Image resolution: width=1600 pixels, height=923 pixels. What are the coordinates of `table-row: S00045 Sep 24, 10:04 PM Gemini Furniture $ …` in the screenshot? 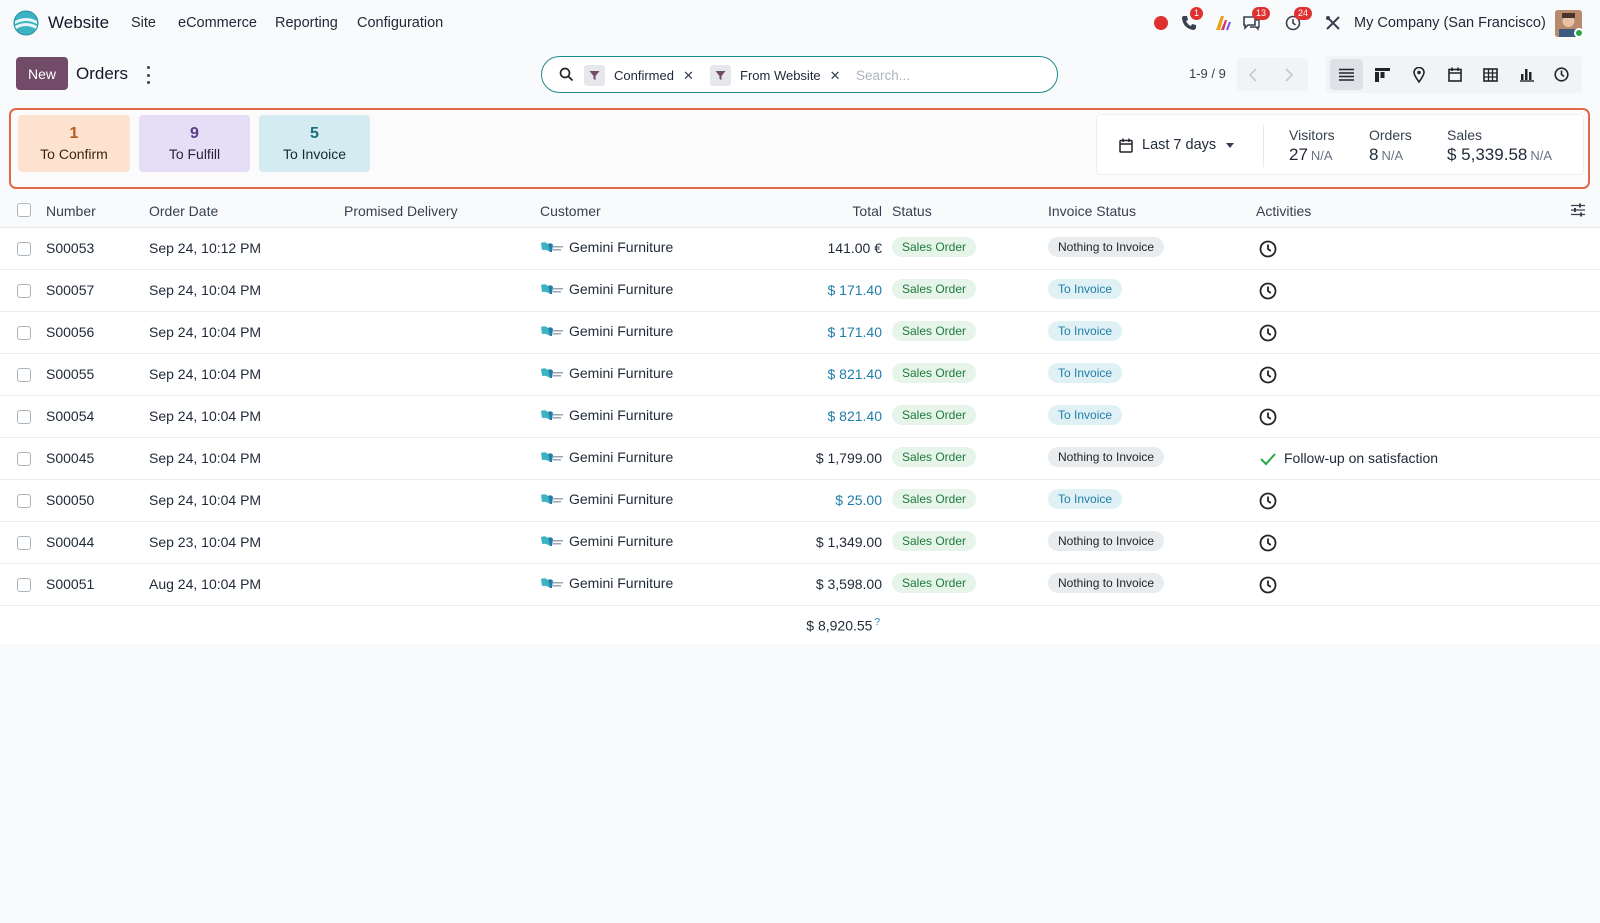 It's located at (800, 459).